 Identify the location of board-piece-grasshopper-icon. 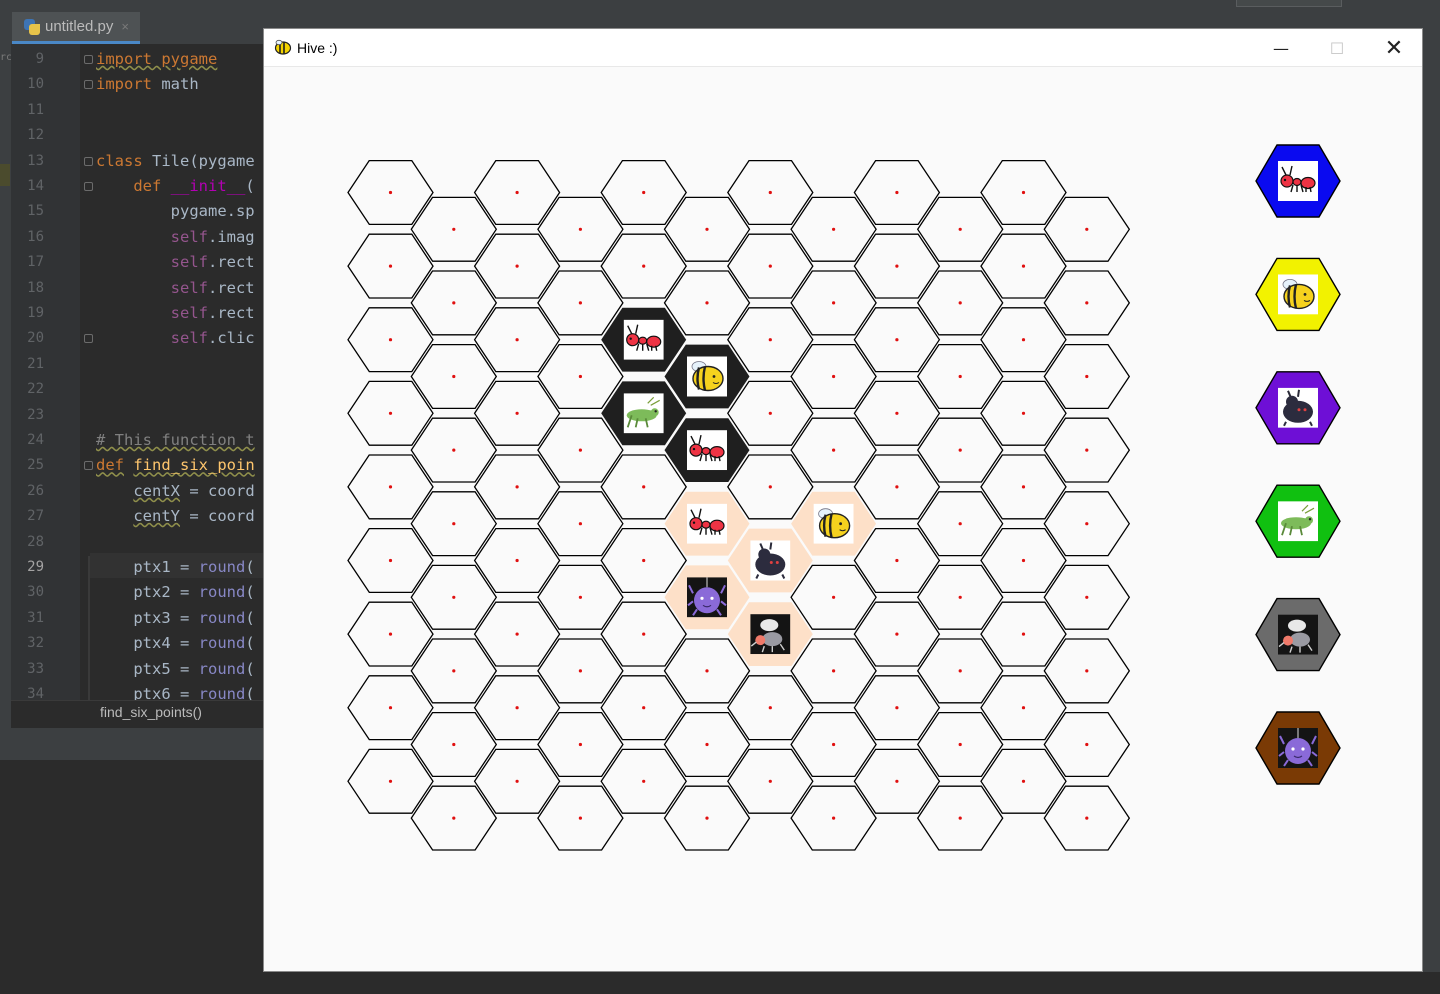
(643, 413).